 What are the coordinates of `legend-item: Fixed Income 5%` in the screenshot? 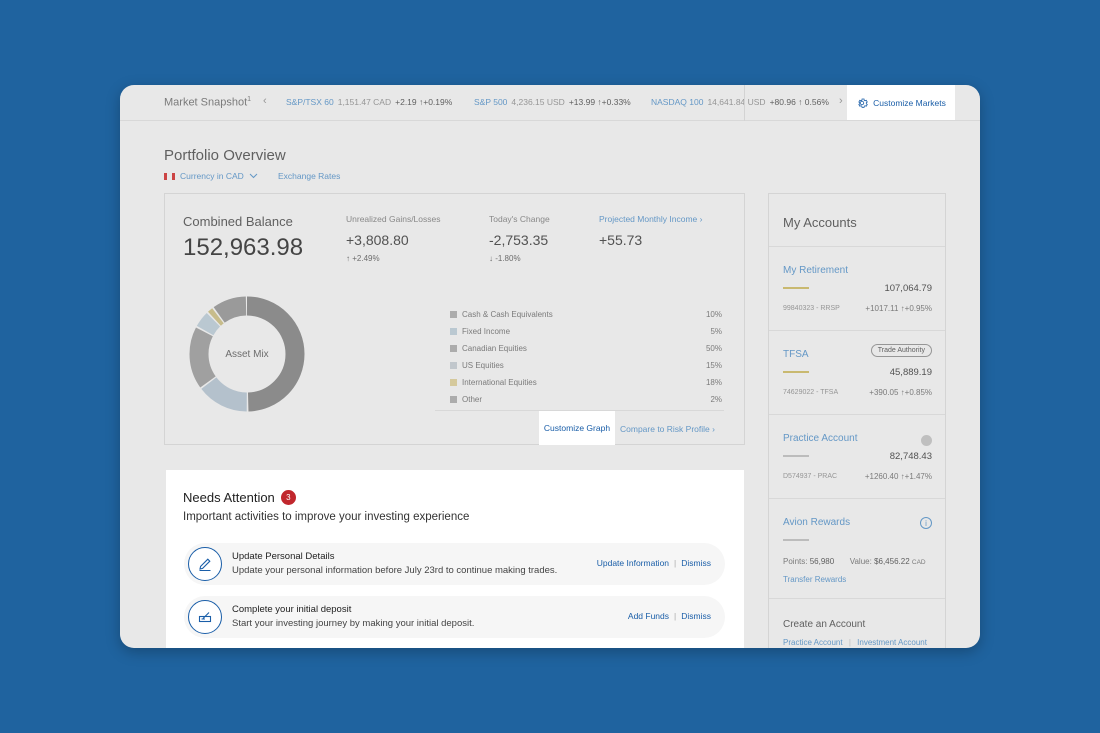 It's located at (586, 331).